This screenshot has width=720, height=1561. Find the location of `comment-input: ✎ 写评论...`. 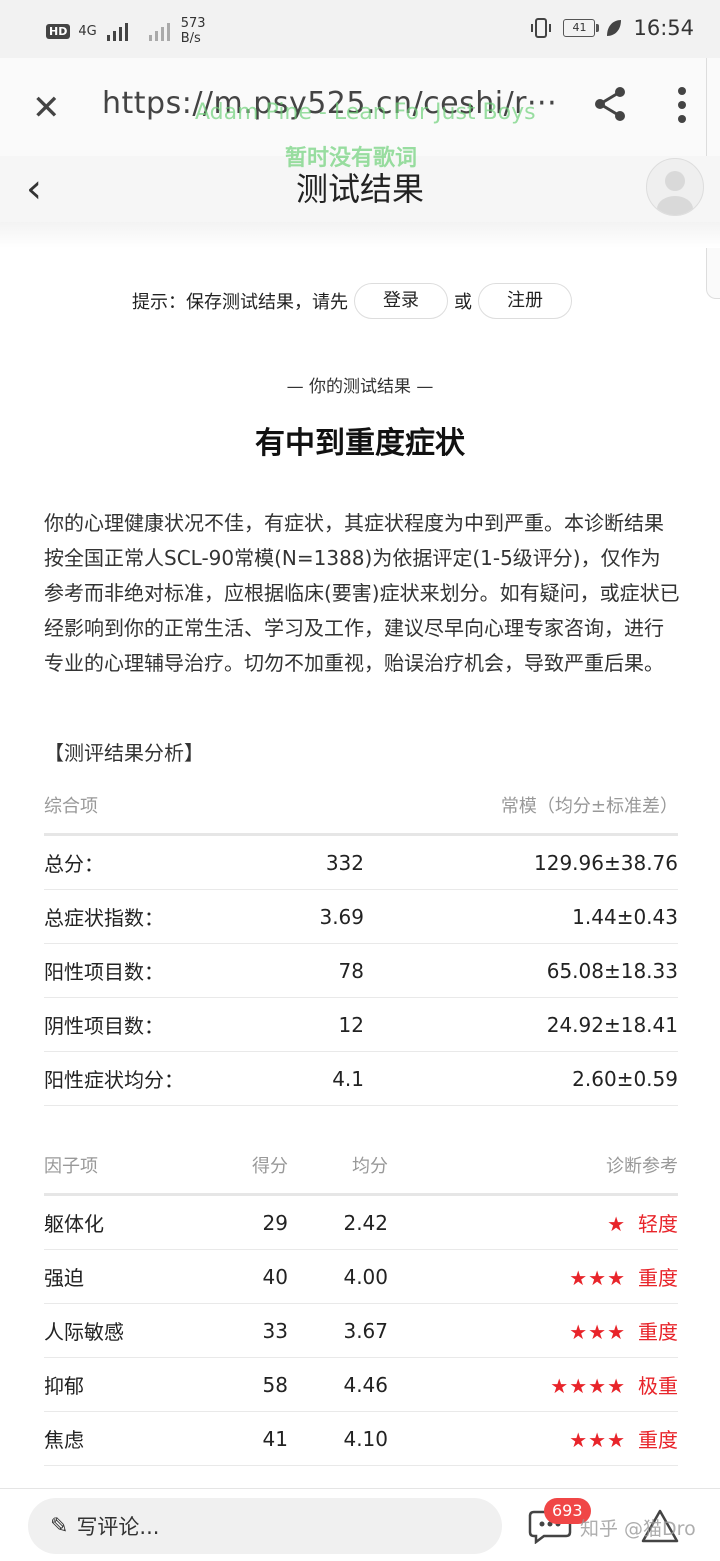

comment-input: ✎ 写评论... is located at coordinates (265, 1526).